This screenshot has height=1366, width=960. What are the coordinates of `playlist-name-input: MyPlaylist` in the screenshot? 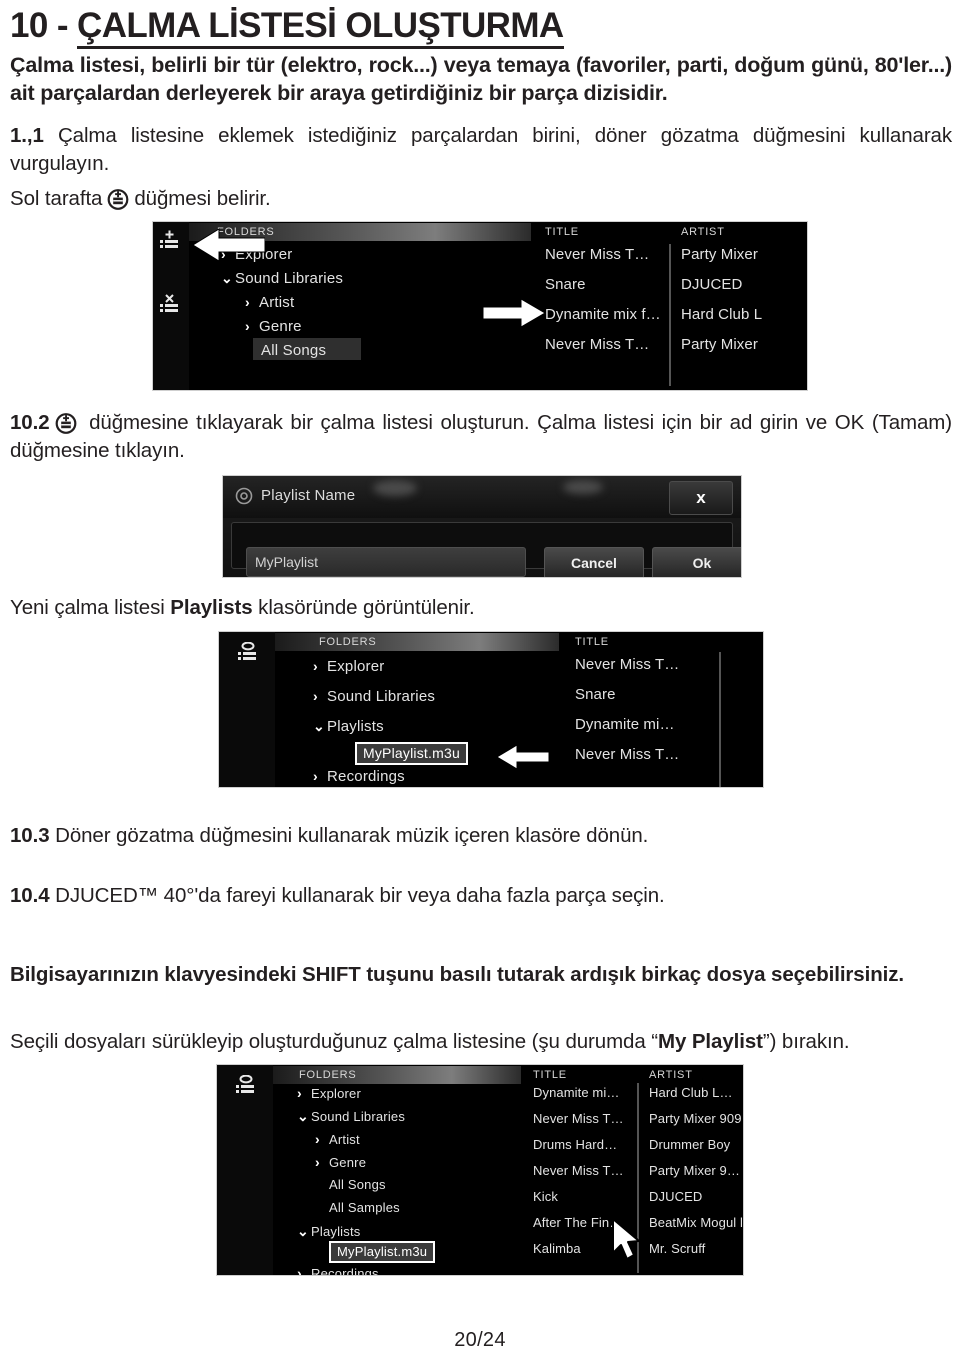 It's located at (386, 562).